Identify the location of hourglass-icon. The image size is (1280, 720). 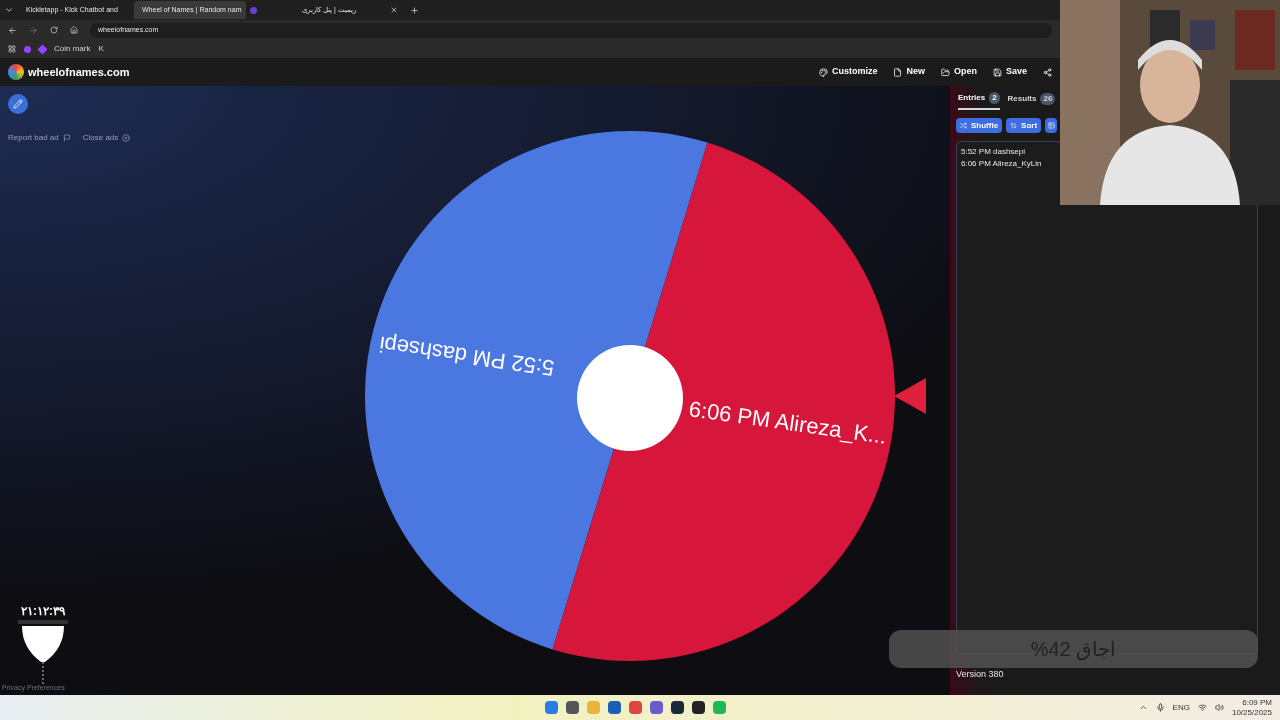
(43, 653).